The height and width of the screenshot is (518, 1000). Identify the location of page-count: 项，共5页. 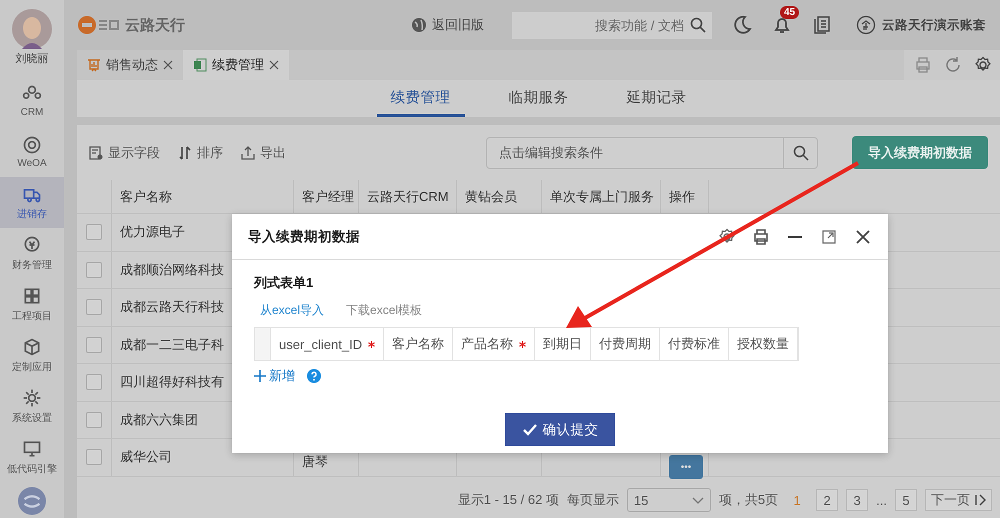
(748, 500).